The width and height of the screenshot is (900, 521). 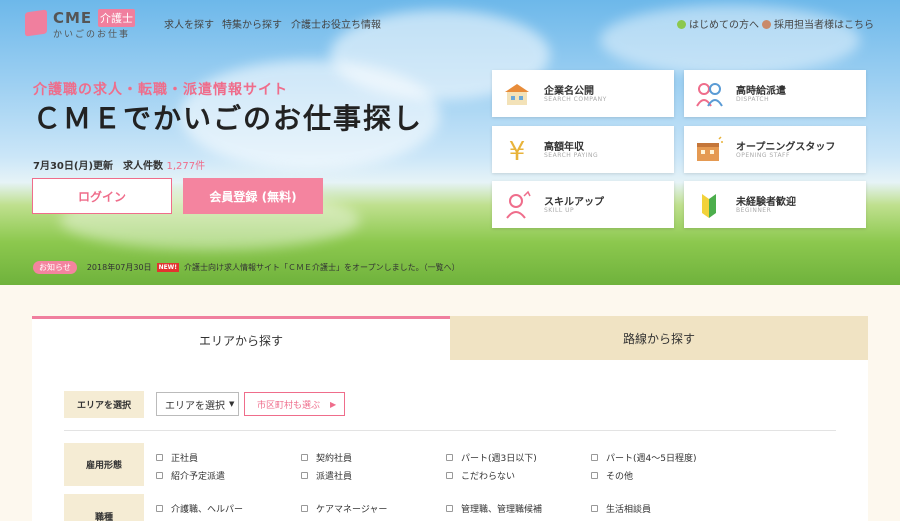 I want to click on arrow-right-icon: ▶, so click(x=333, y=404).